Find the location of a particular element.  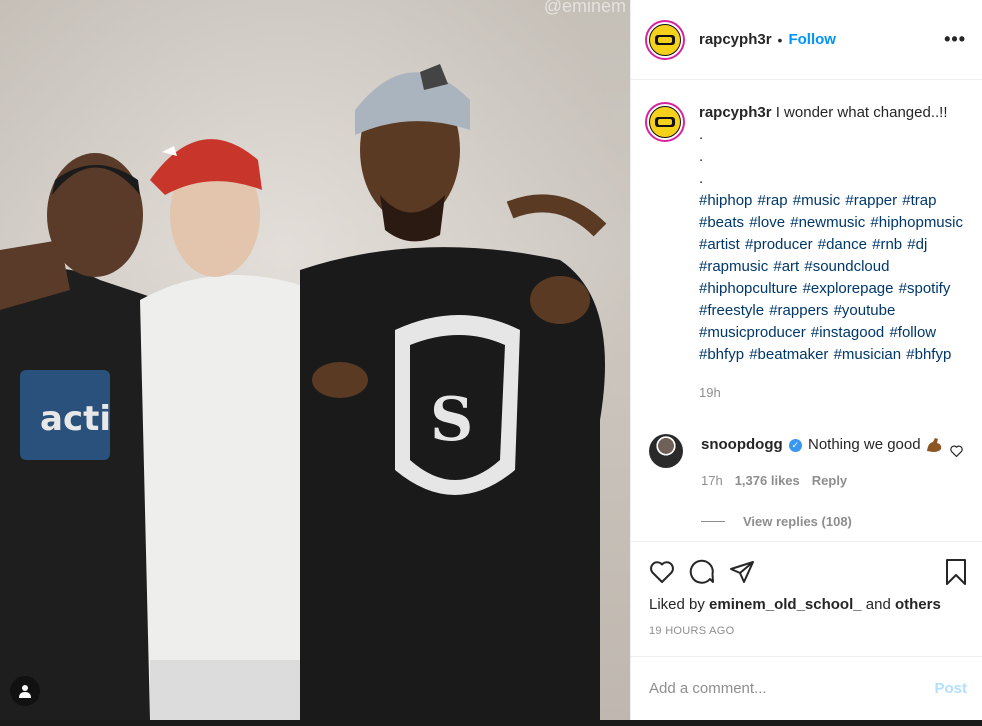

comment-bar: Post is located at coordinates (806, 688).